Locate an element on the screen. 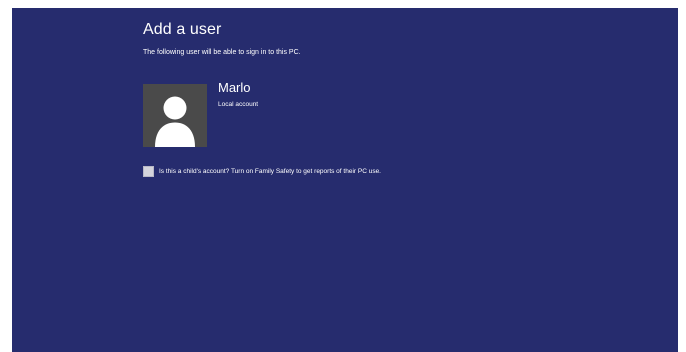 The image size is (686, 352). child-account-checkbox is located at coordinates (148, 171).